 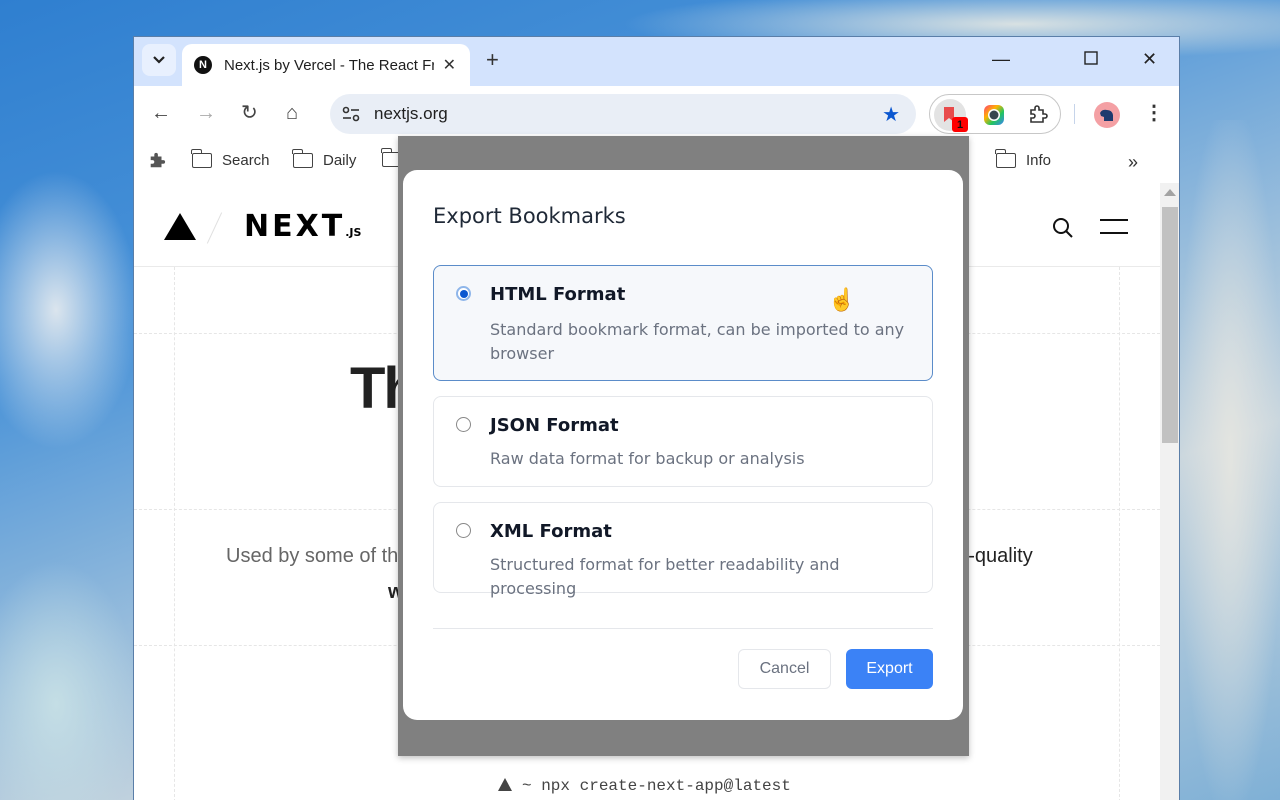 I want to click on profile-icon, so click(x=1106, y=115).